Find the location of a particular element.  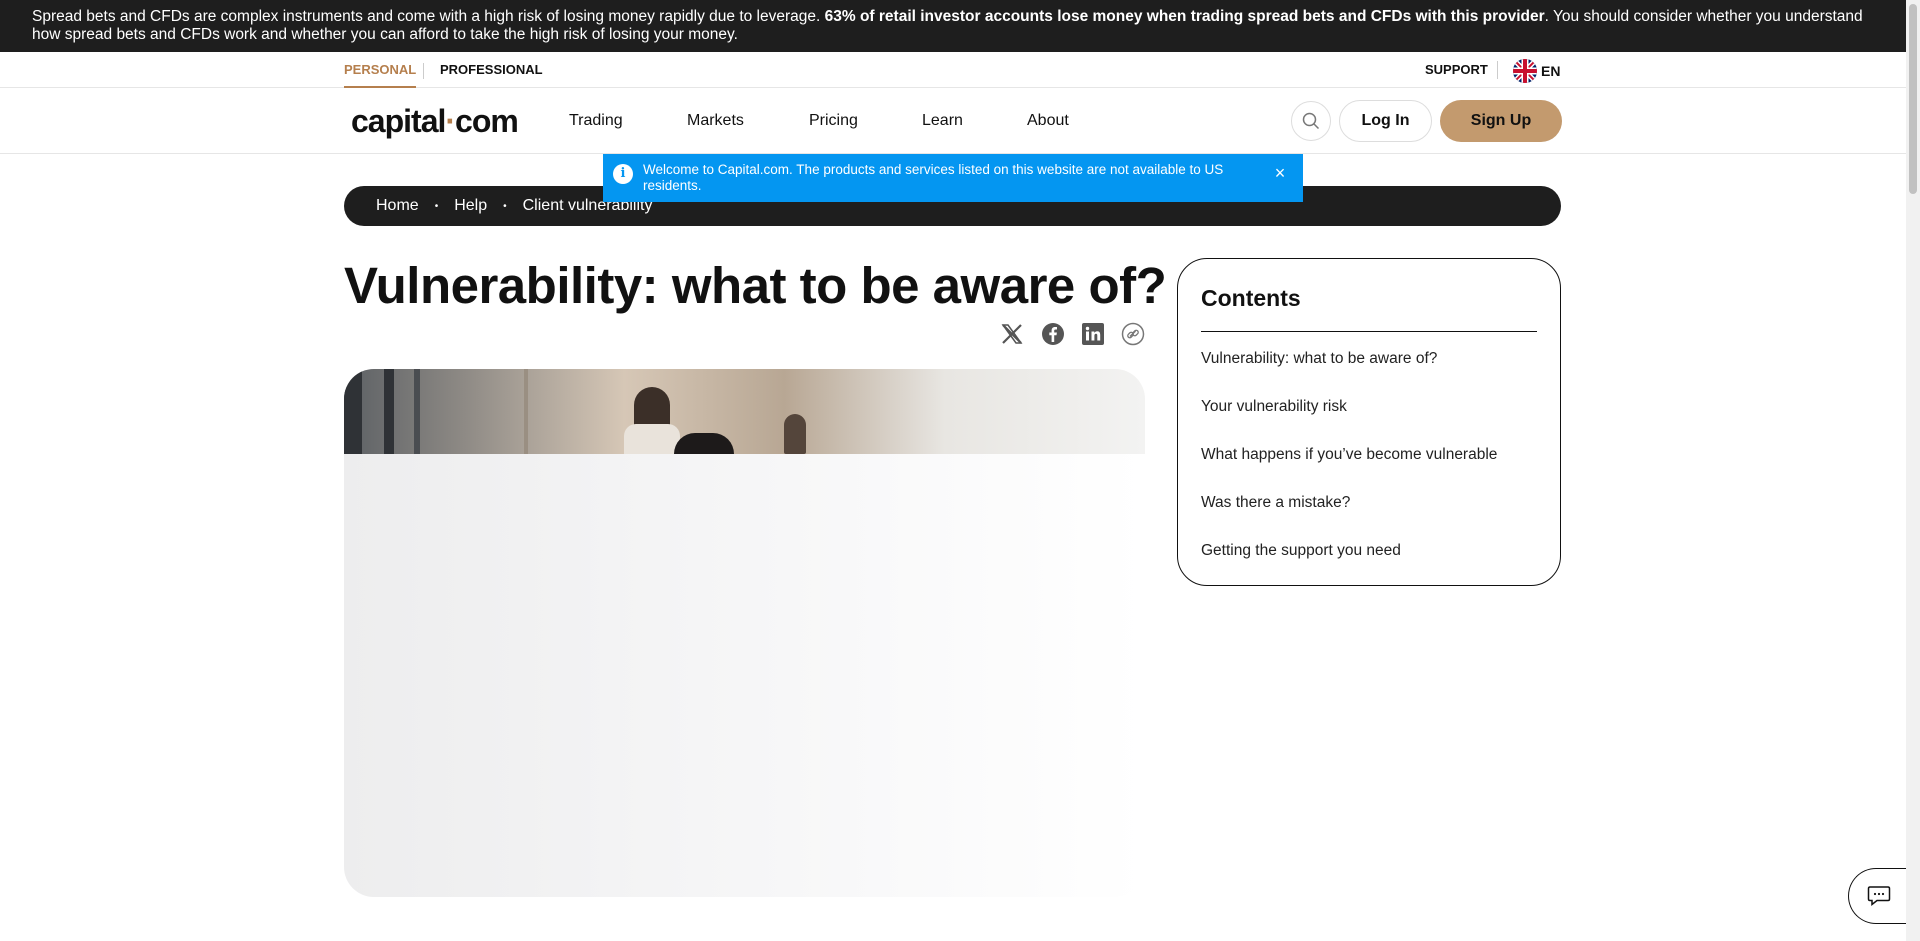

info-icon: i is located at coordinates (623, 174).